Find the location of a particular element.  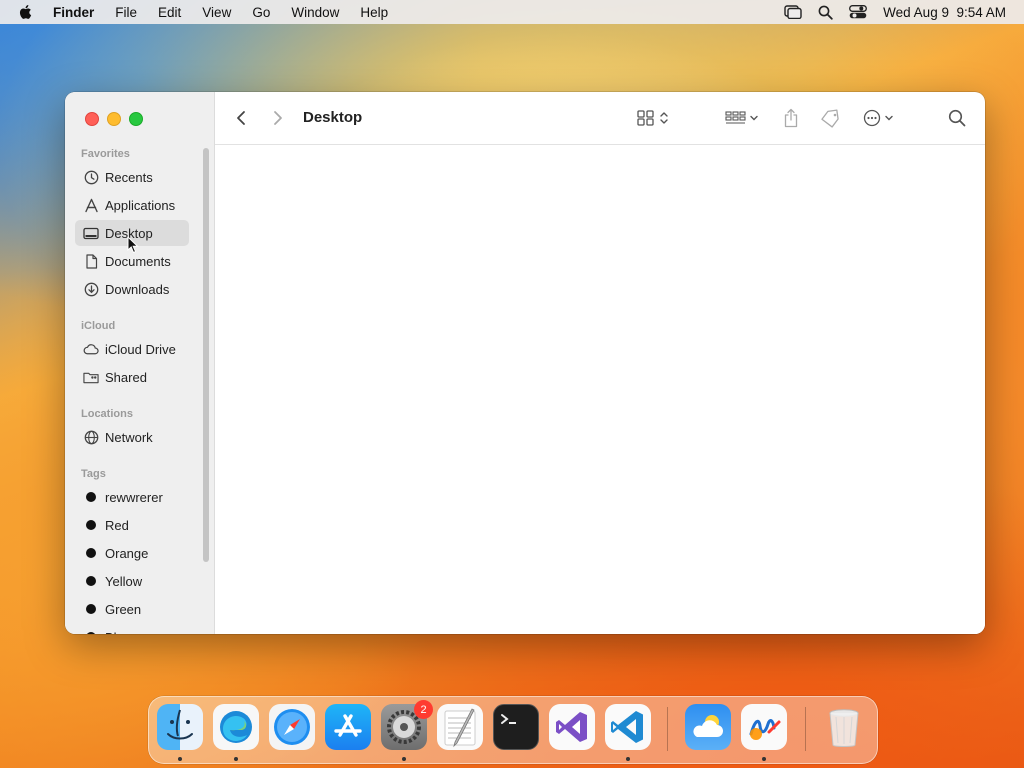

toolbar: Desktop is located at coordinates (600, 118).